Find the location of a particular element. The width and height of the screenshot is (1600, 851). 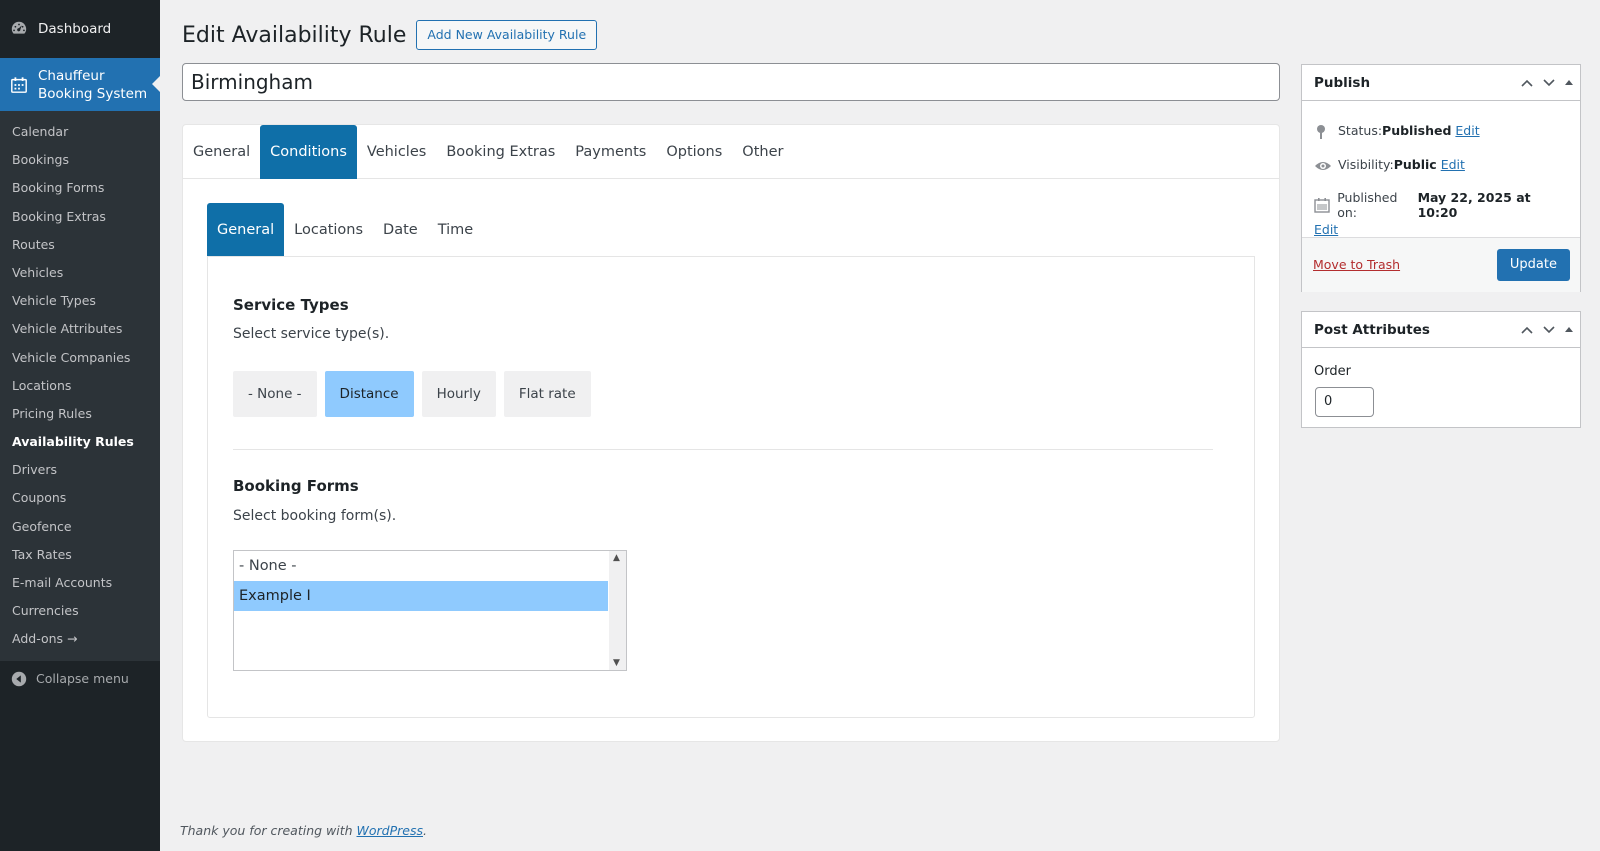

subtab-general: General is located at coordinates (246, 229).